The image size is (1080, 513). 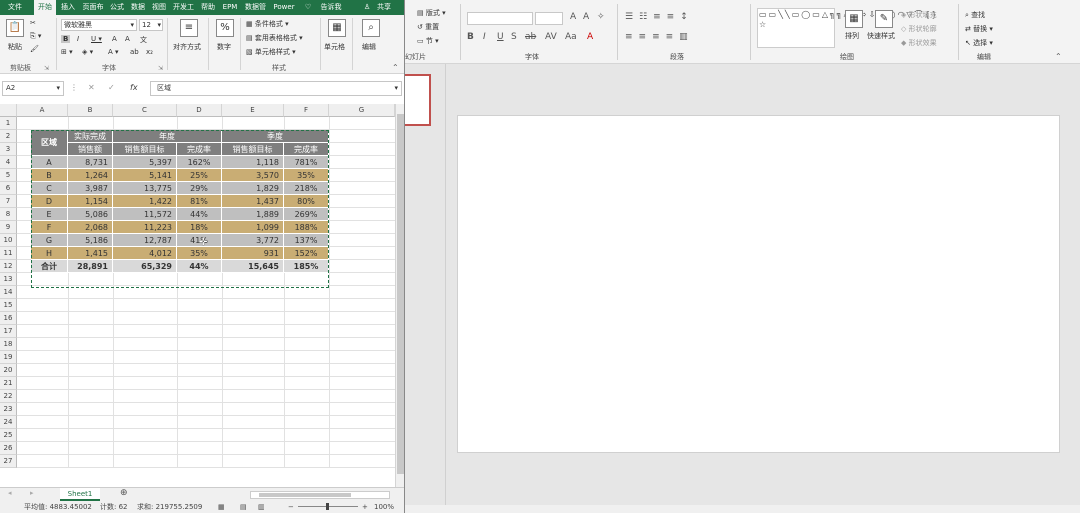 What do you see at coordinates (514, 37) in the screenshot?
I see `shadow-icon: S` at bounding box center [514, 37].